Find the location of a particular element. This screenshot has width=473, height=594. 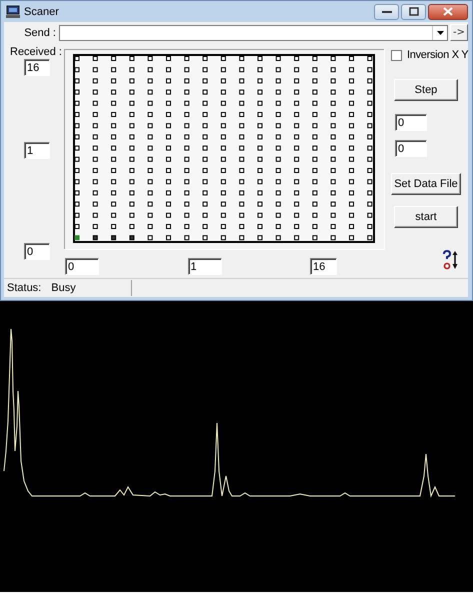

computer-icon is located at coordinates (13, 11).